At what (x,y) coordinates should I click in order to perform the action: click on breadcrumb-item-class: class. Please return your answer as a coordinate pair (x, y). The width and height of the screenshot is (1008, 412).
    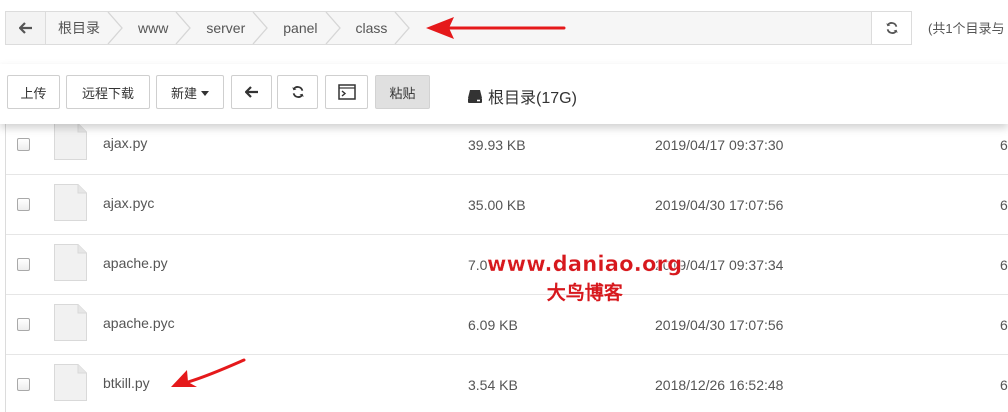
    Looking at the image, I should click on (372, 28).